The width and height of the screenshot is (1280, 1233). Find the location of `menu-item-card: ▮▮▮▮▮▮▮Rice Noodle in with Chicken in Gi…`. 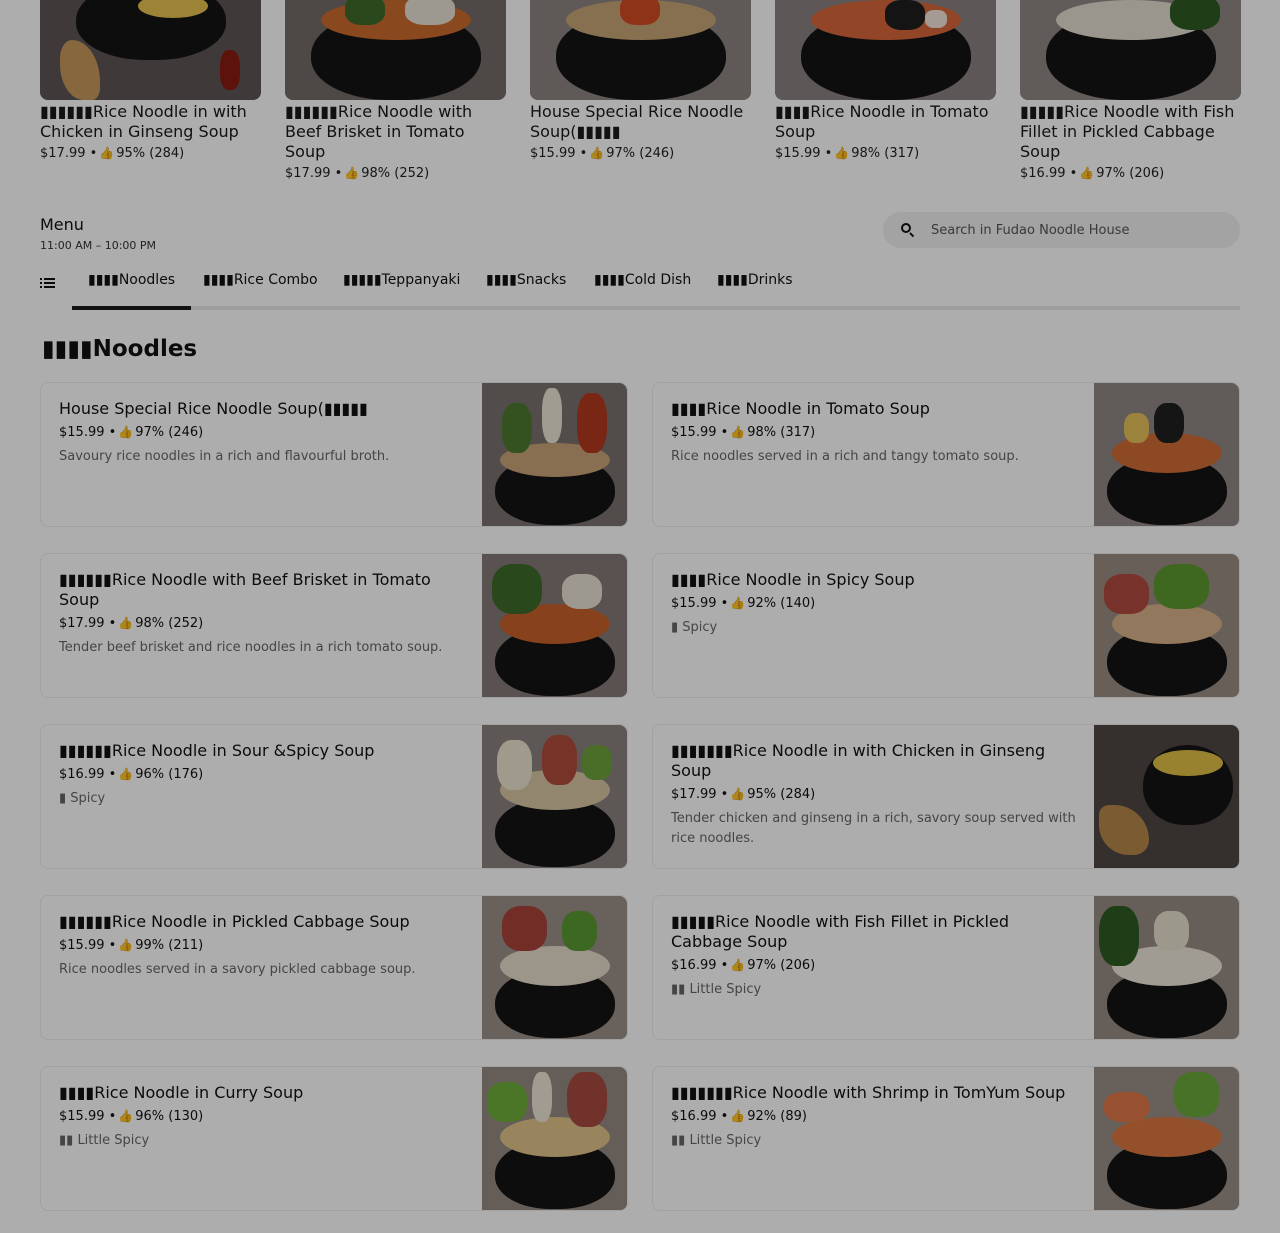

menu-item-card: ▮▮▮▮▮▮▮Rice Noodle in with Chicken in Gi… is located at coordinates (946, 796).